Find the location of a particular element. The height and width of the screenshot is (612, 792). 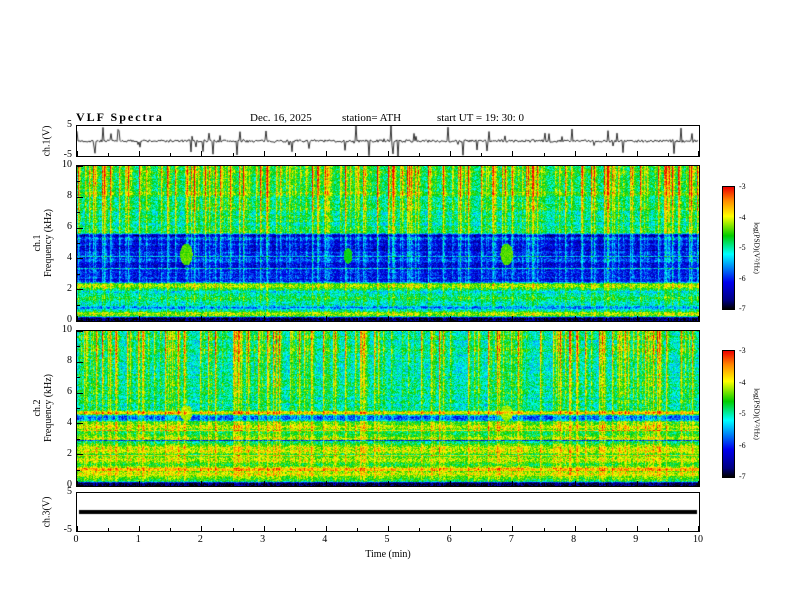

time-axis-label: Time (min) is located at coordinates (388, 554).